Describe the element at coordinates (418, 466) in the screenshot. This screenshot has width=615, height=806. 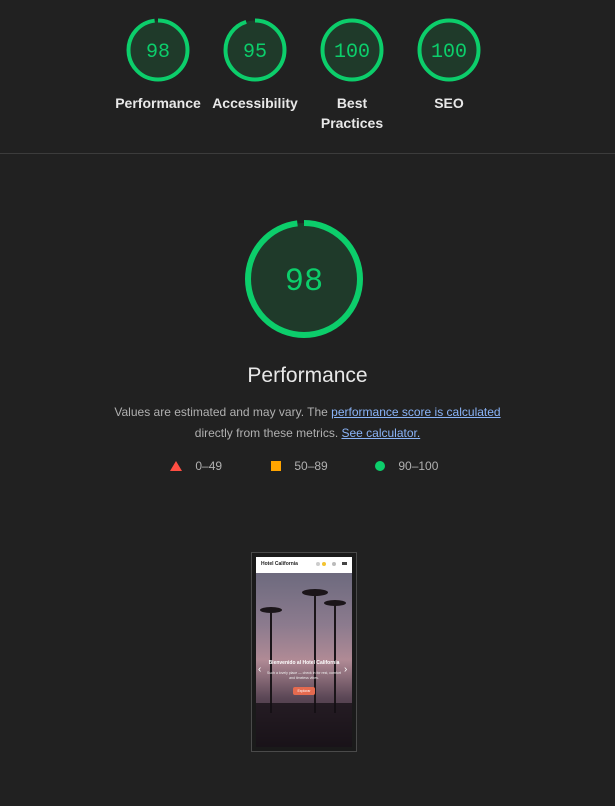
I see `legend-pass-label: 90–100` at that location.